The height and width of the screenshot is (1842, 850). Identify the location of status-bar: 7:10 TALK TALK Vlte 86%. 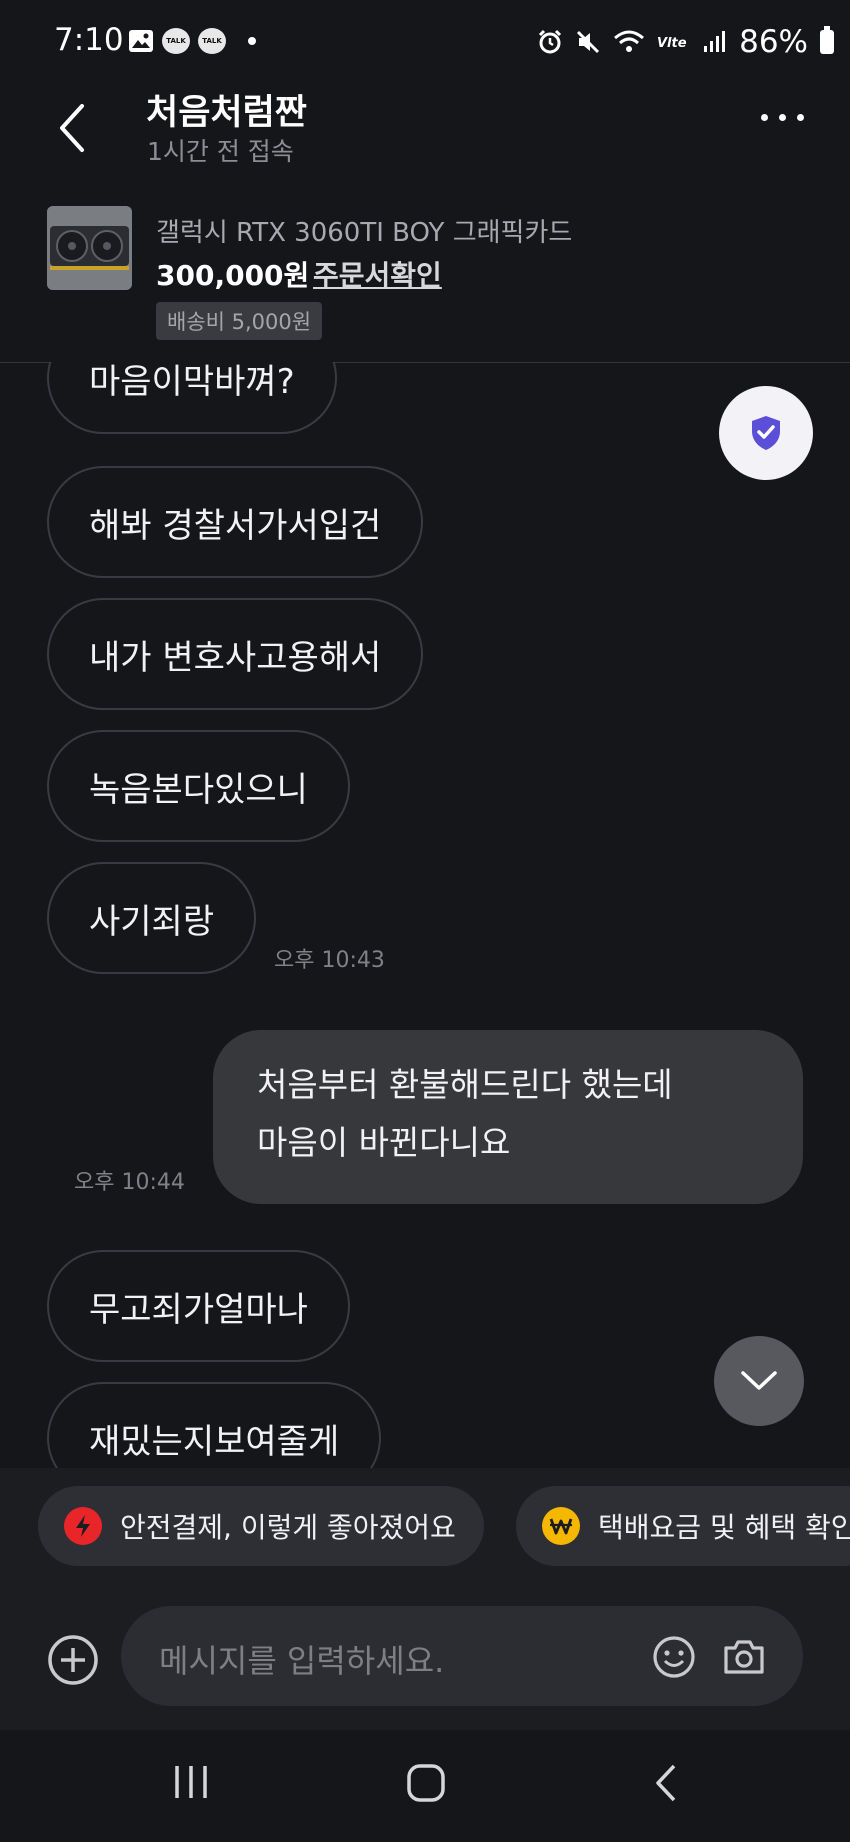
(425, 42).